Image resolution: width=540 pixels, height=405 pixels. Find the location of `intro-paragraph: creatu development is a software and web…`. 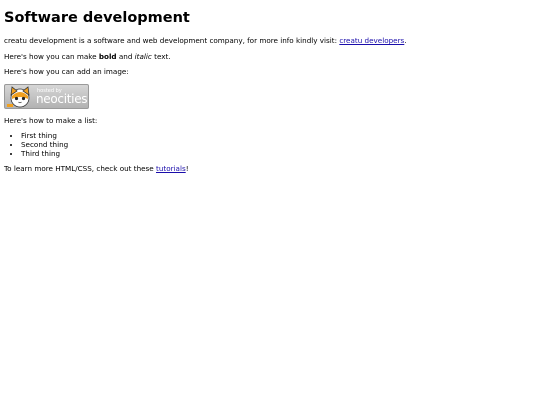

intro-paragraph: creatu development is a software and web… is located at coordinates (270, 40).